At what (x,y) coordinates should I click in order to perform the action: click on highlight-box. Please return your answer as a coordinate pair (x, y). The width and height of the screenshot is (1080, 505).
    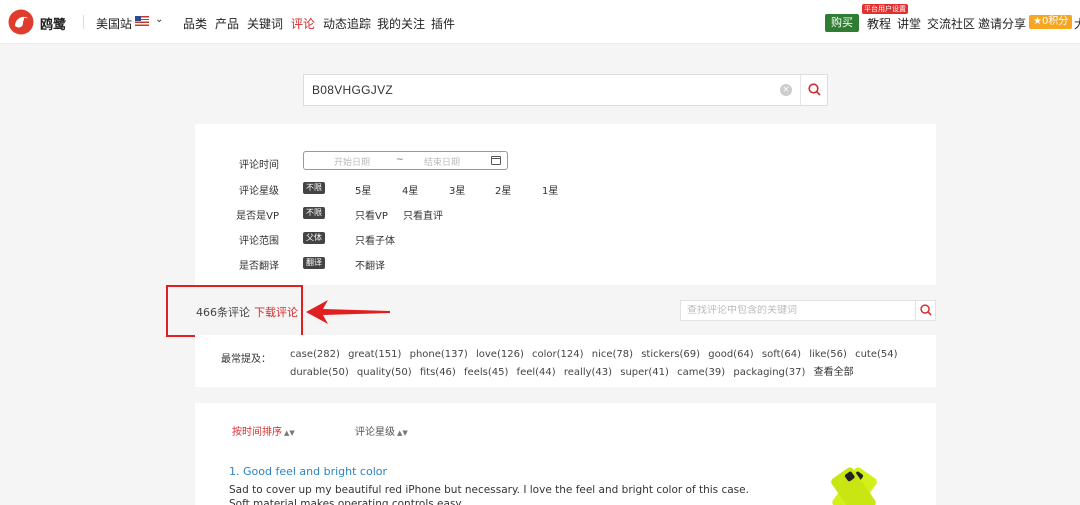
    Looking at the image, I should click on (234, 311).